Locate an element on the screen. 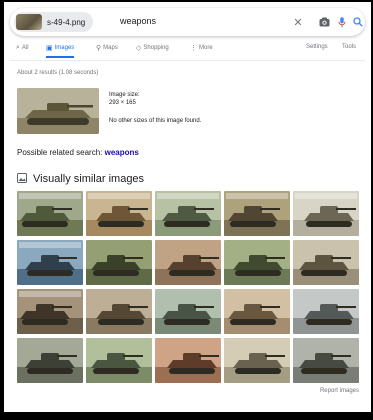 The width and height of the screenshot is (373, 420). image-size-label: Image size: is located at coordinates (124, 95).